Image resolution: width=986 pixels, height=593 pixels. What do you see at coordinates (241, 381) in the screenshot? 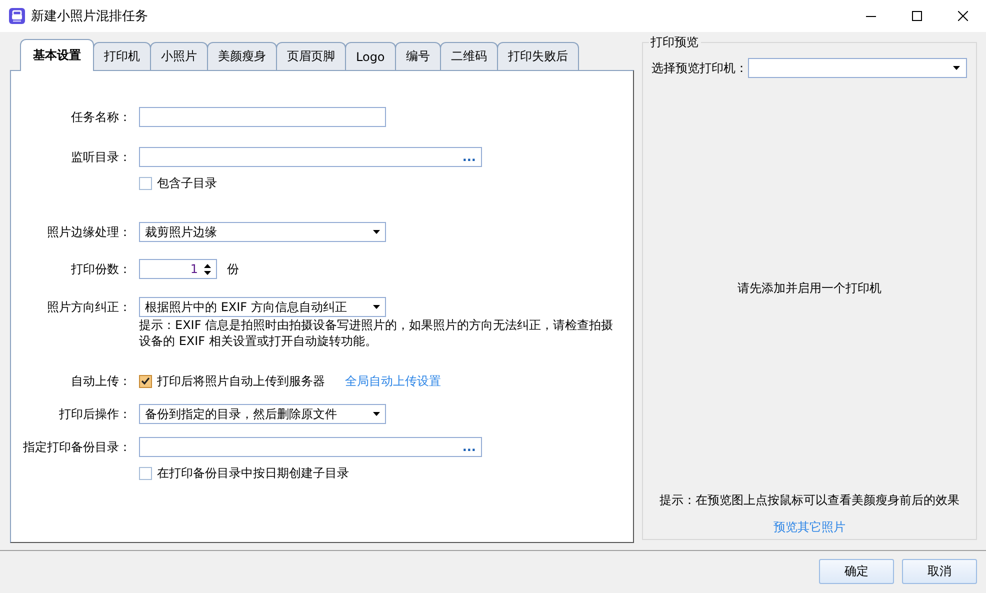
I see `checkbox-label: 打印后将照片自动上传到服务器` at bounding box center [241, 381].